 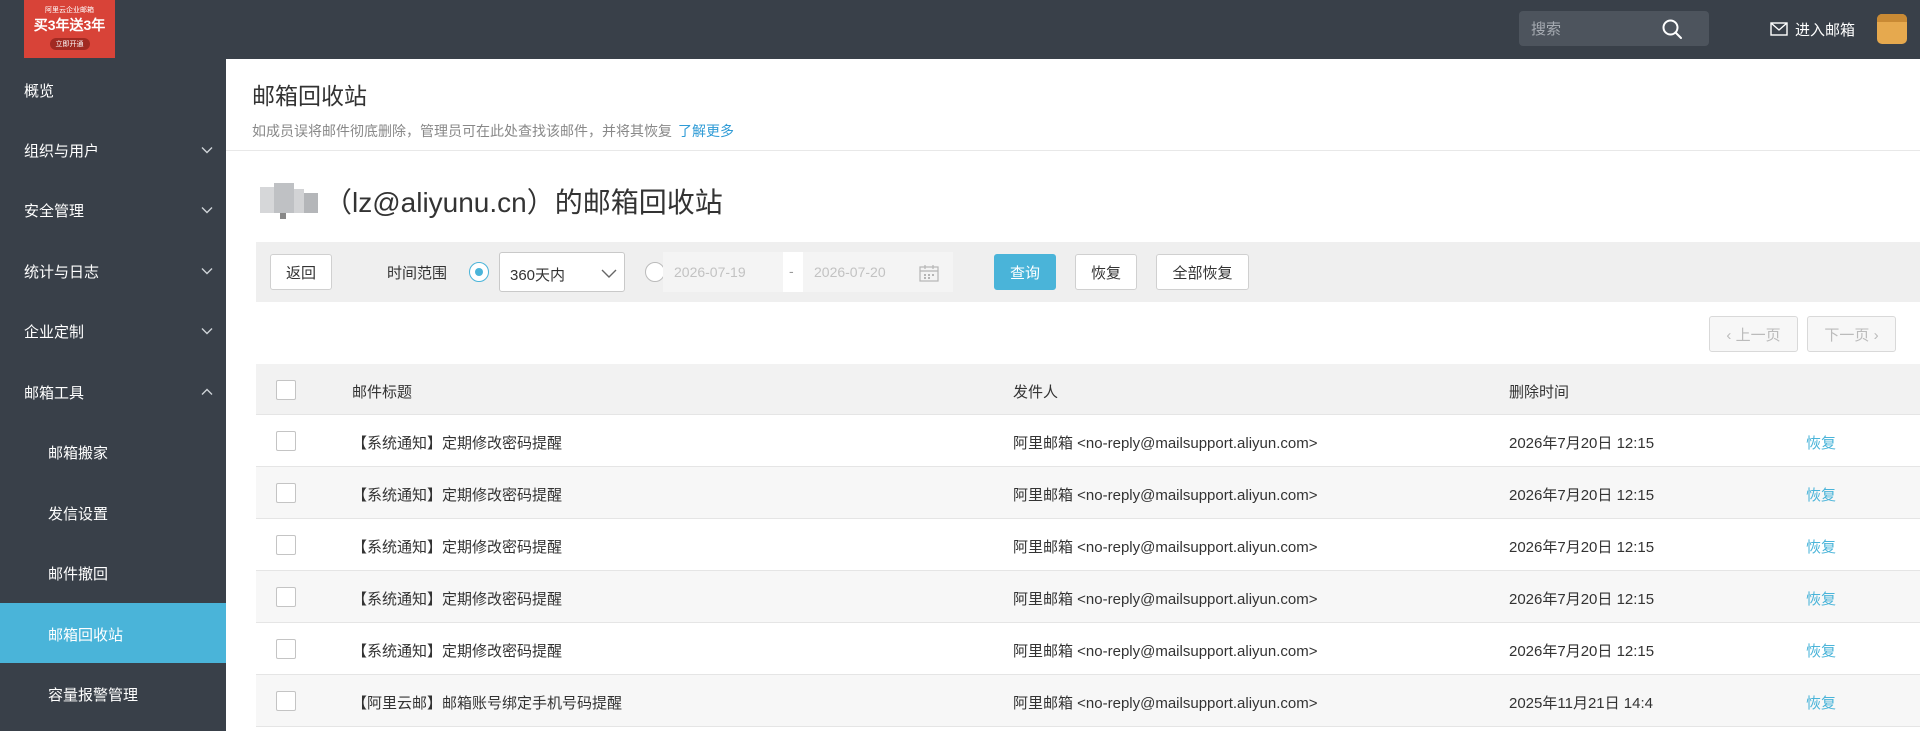 What do you see at coordinates (1539, 391) in the screenshot?
I see `header-delete-time: 删除时间` at bounding box center [1539, 391].